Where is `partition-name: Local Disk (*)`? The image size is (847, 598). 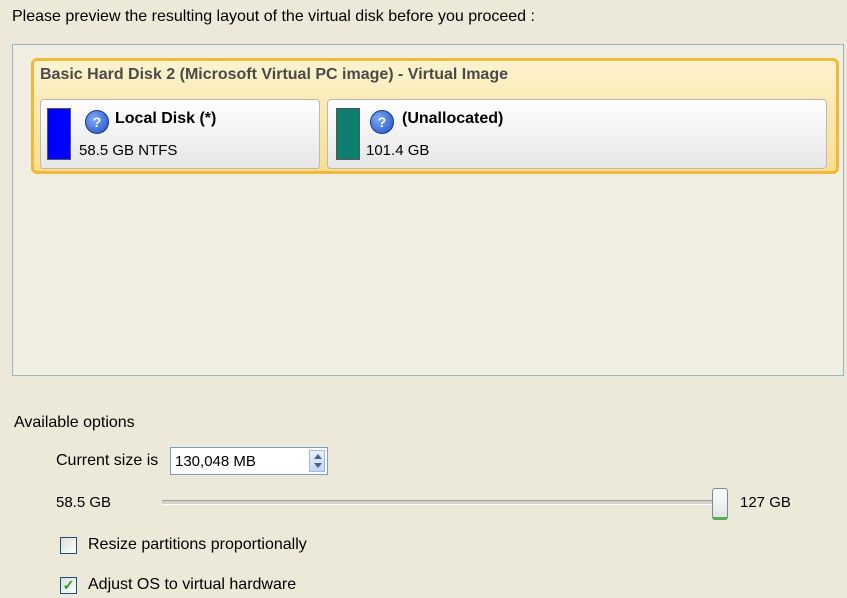 partition-name: Local Disk (*) is located at coordinates (166, 118).